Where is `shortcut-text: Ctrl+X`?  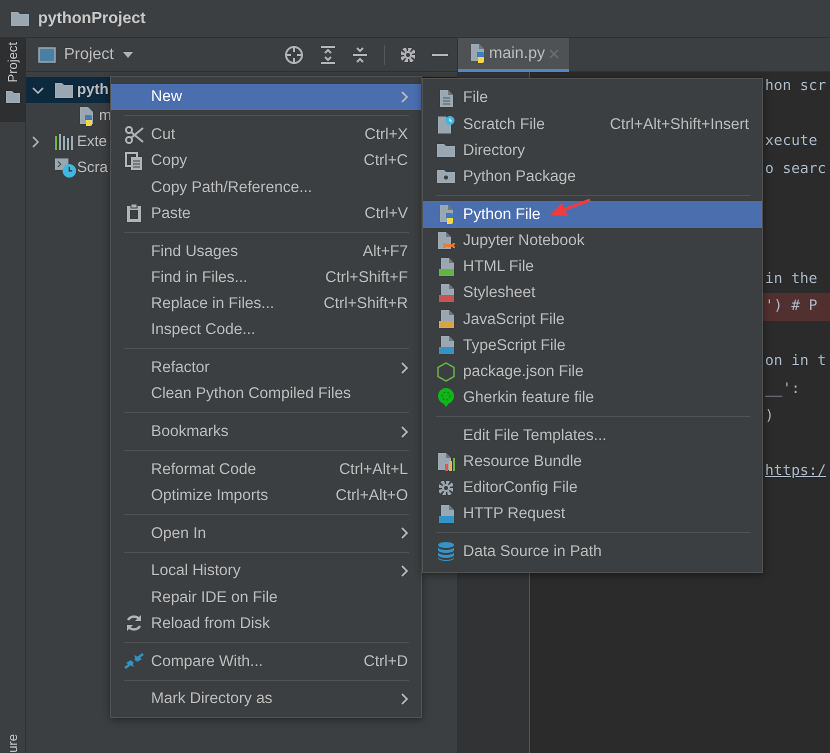 shortcut-text: Ctrl+X is located at coordinates (386, 135).